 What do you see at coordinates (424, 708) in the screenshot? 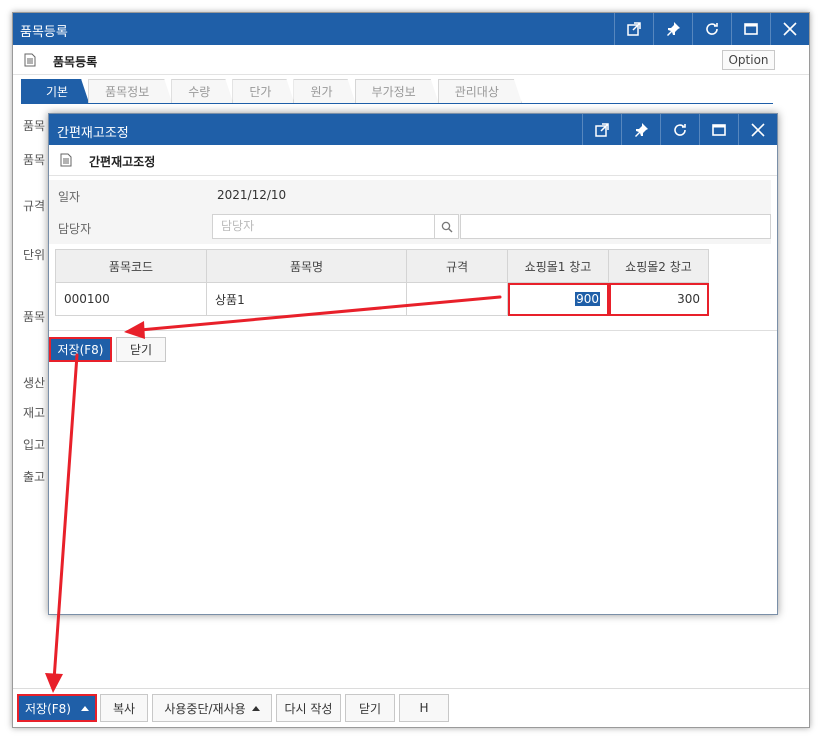
I see `h-button: H` at bounding box center [424, 708].